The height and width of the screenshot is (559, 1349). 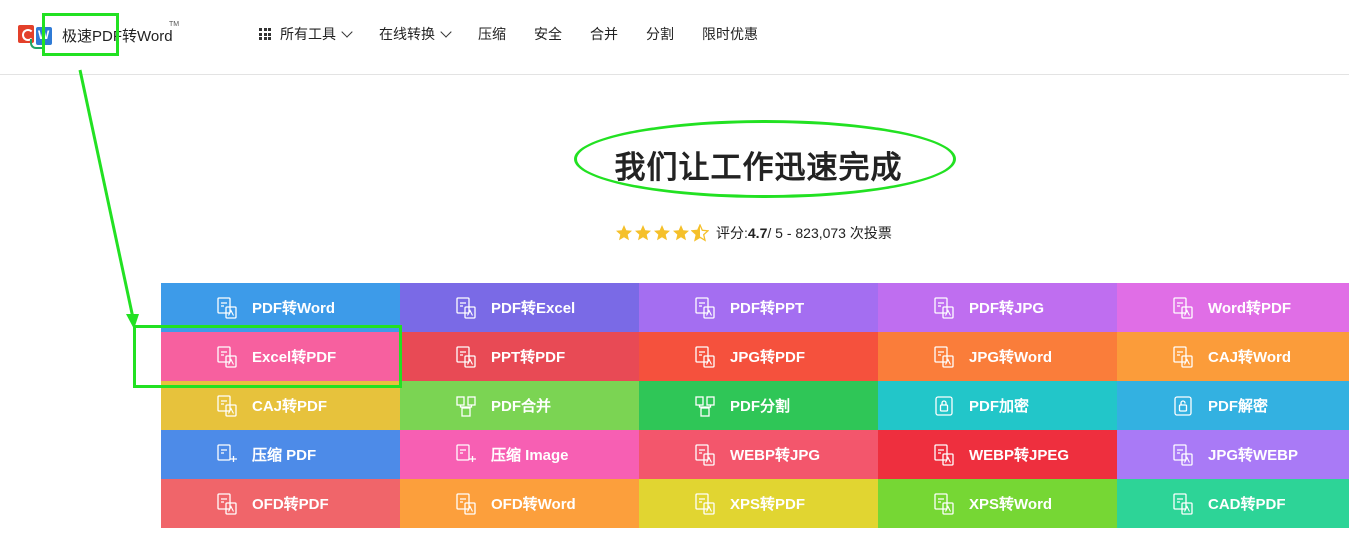 I want to click on jpg-to-word-icon, so click(x=944, y=356).